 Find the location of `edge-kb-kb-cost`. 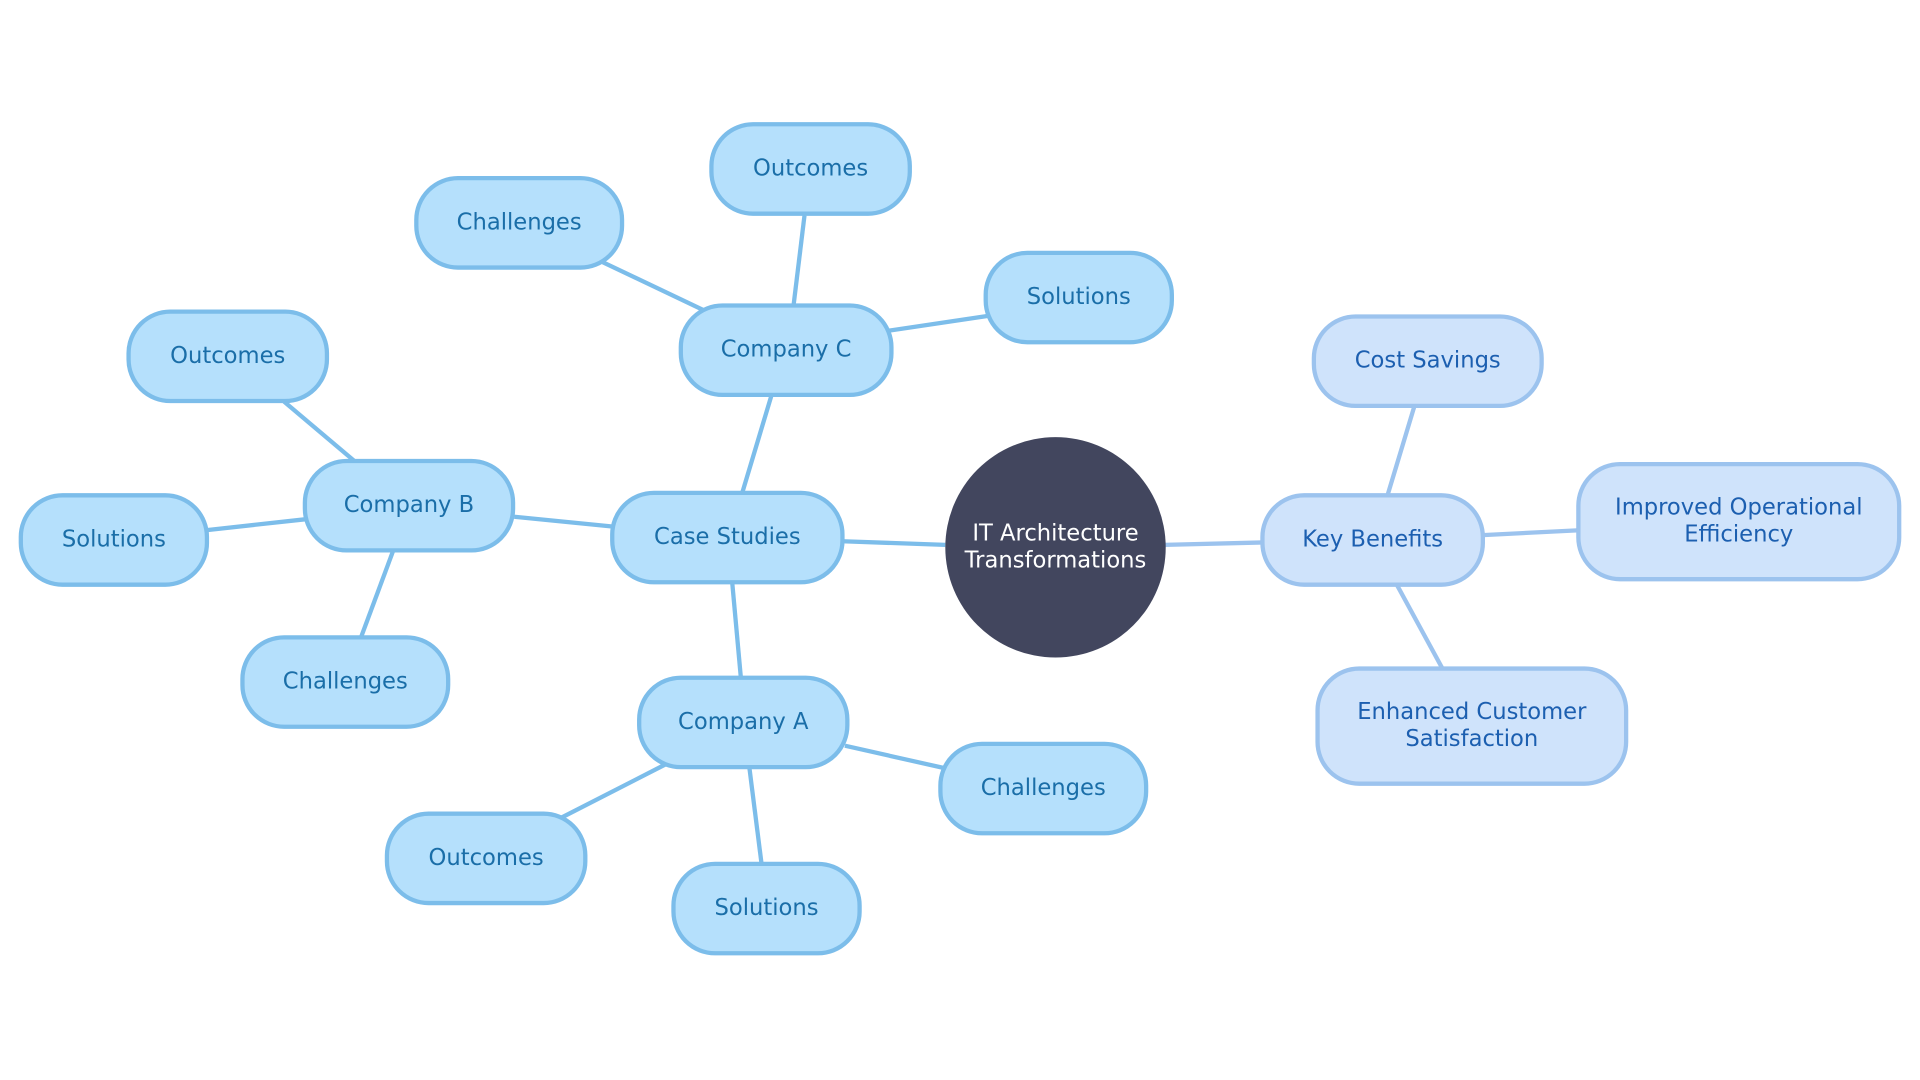

edge-kb-kb-cost is located at coordinates (1401, 451).